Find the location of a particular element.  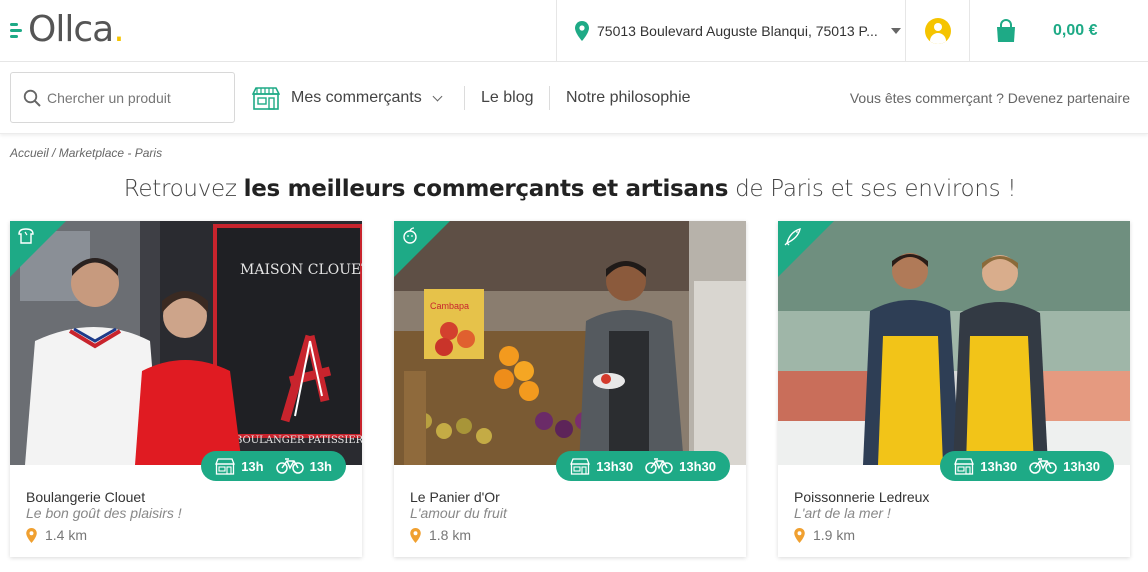

headline-suffix: de Paris et ses environs ! is located at coordinates (872, 189).